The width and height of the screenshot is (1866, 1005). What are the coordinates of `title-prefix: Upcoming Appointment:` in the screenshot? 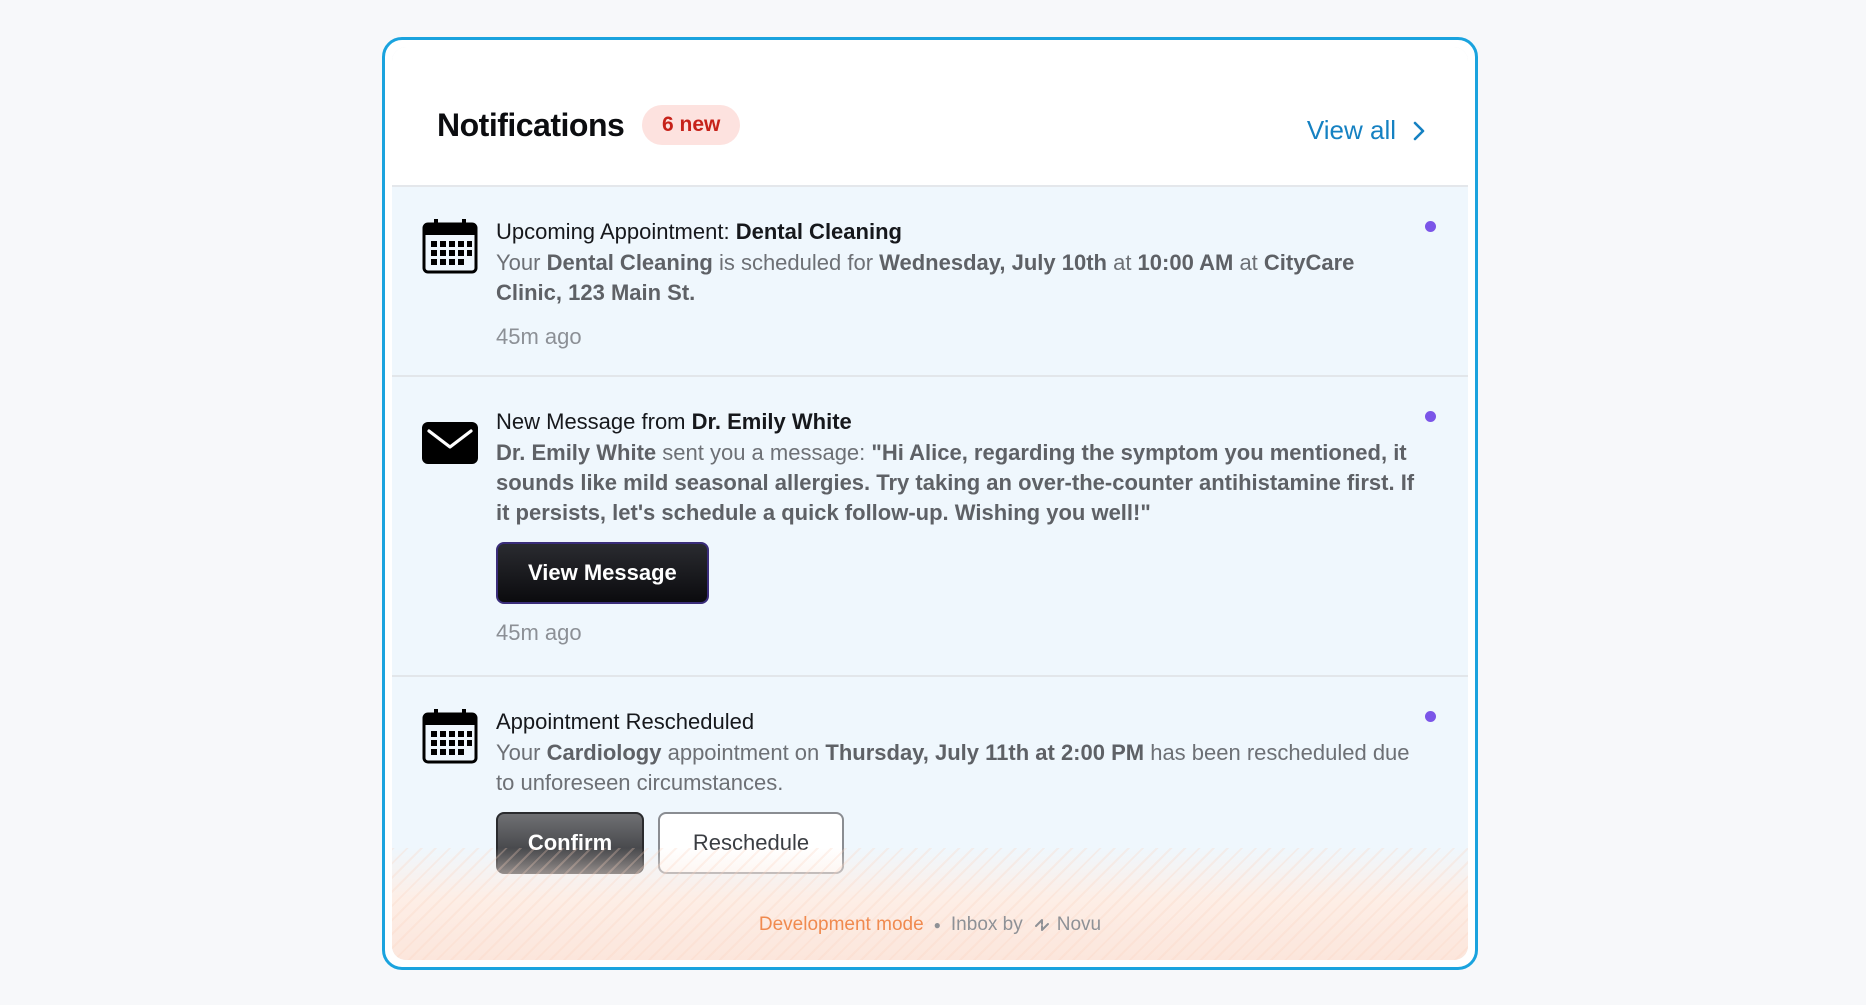 It's located at (616, 231).